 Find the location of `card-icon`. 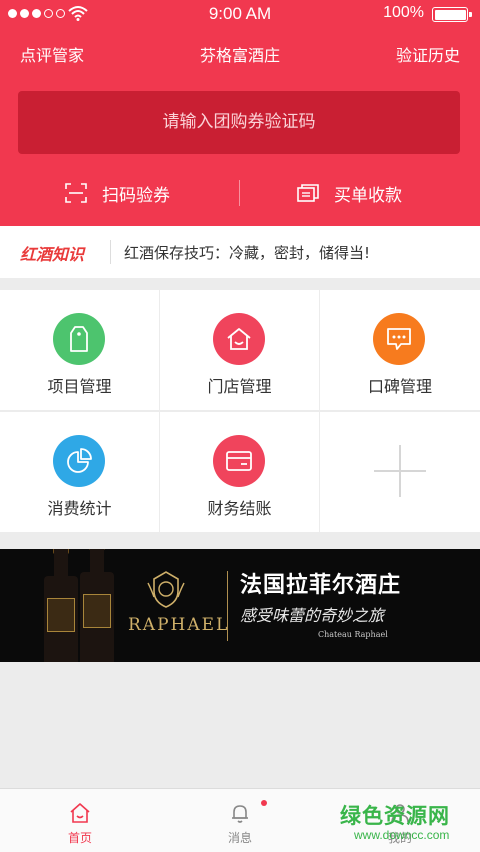

card-icon is located at coordinates (239, 461).